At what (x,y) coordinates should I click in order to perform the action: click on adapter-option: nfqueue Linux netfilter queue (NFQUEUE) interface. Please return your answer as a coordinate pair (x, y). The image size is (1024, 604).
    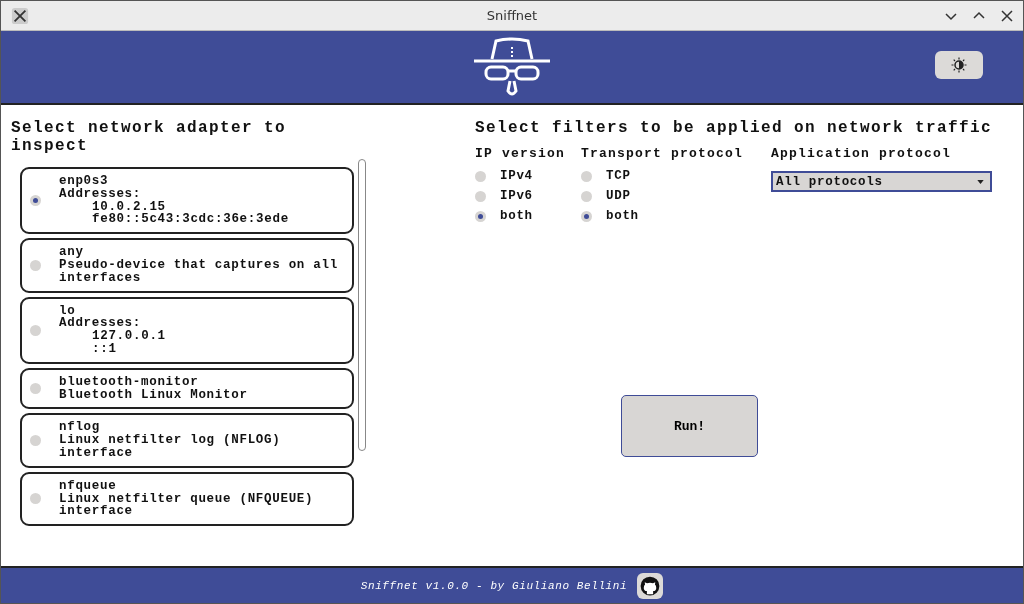
    Looking at the image, I should click on (187, 499).